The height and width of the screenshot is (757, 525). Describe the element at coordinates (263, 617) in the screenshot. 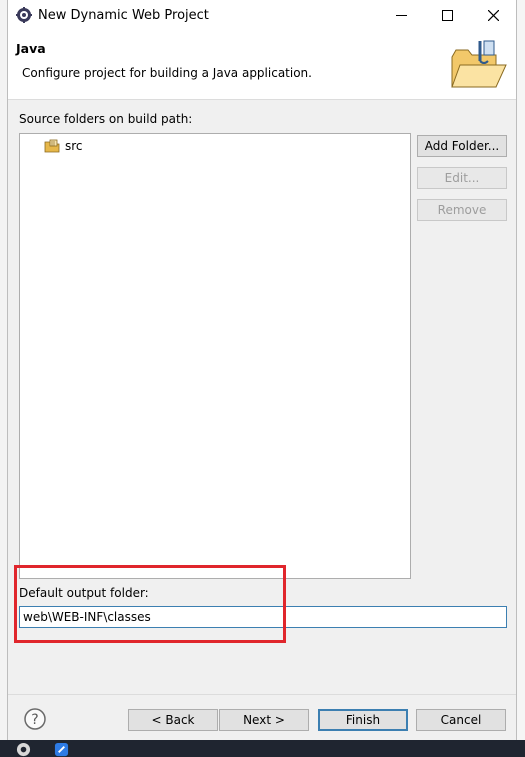

I see `default-output-folder-input` at that location.